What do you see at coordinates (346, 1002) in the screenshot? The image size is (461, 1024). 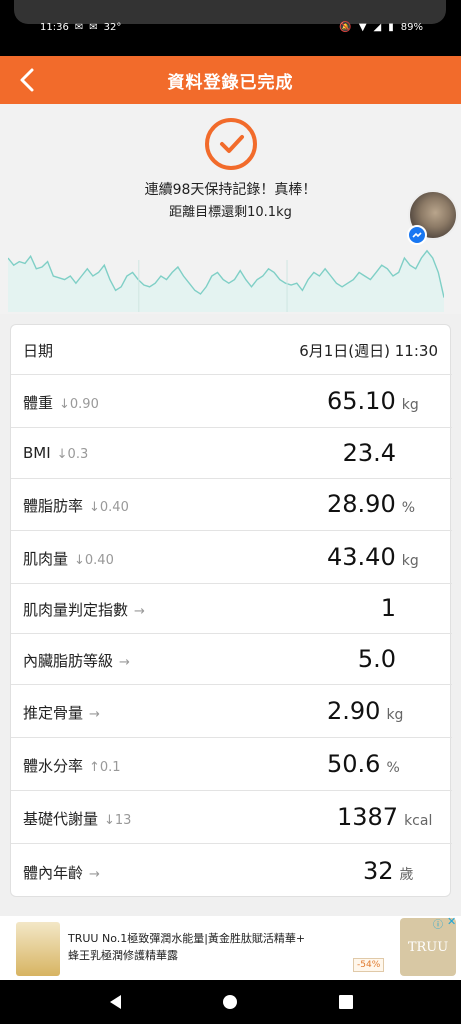 I see `nav-recents-icon` at bounding box center [346, 1002].